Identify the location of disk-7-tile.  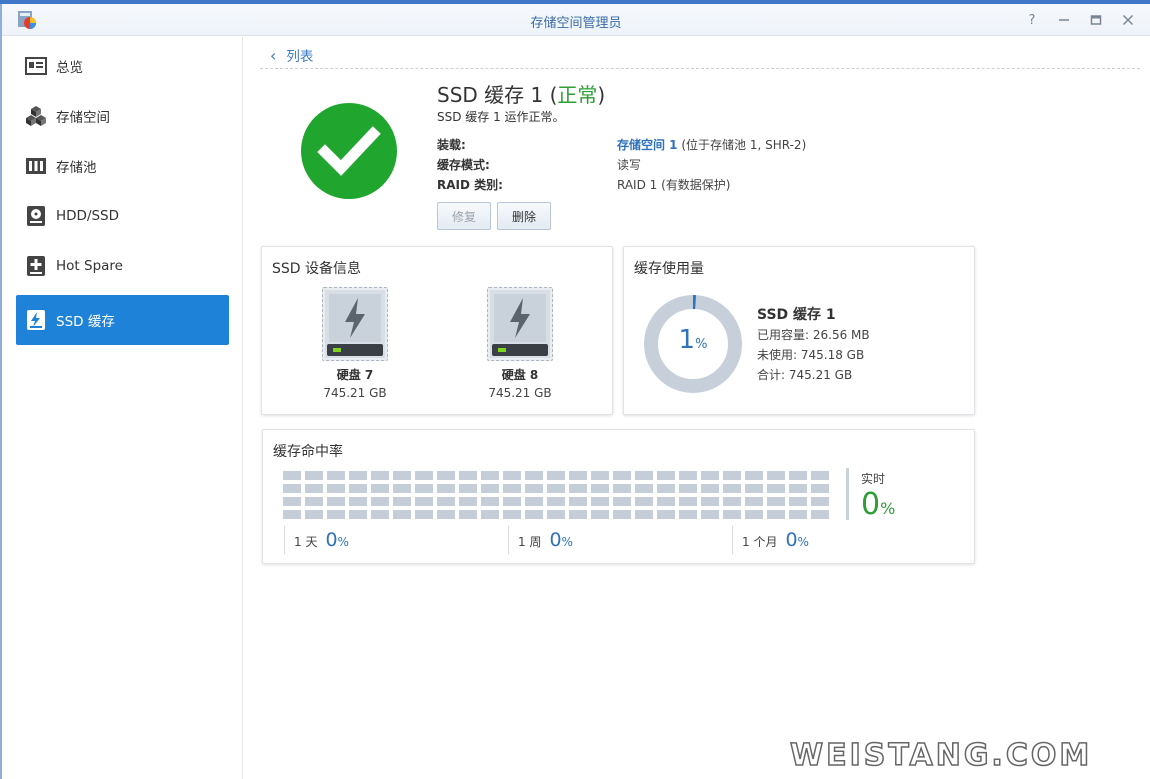
(355, 324).